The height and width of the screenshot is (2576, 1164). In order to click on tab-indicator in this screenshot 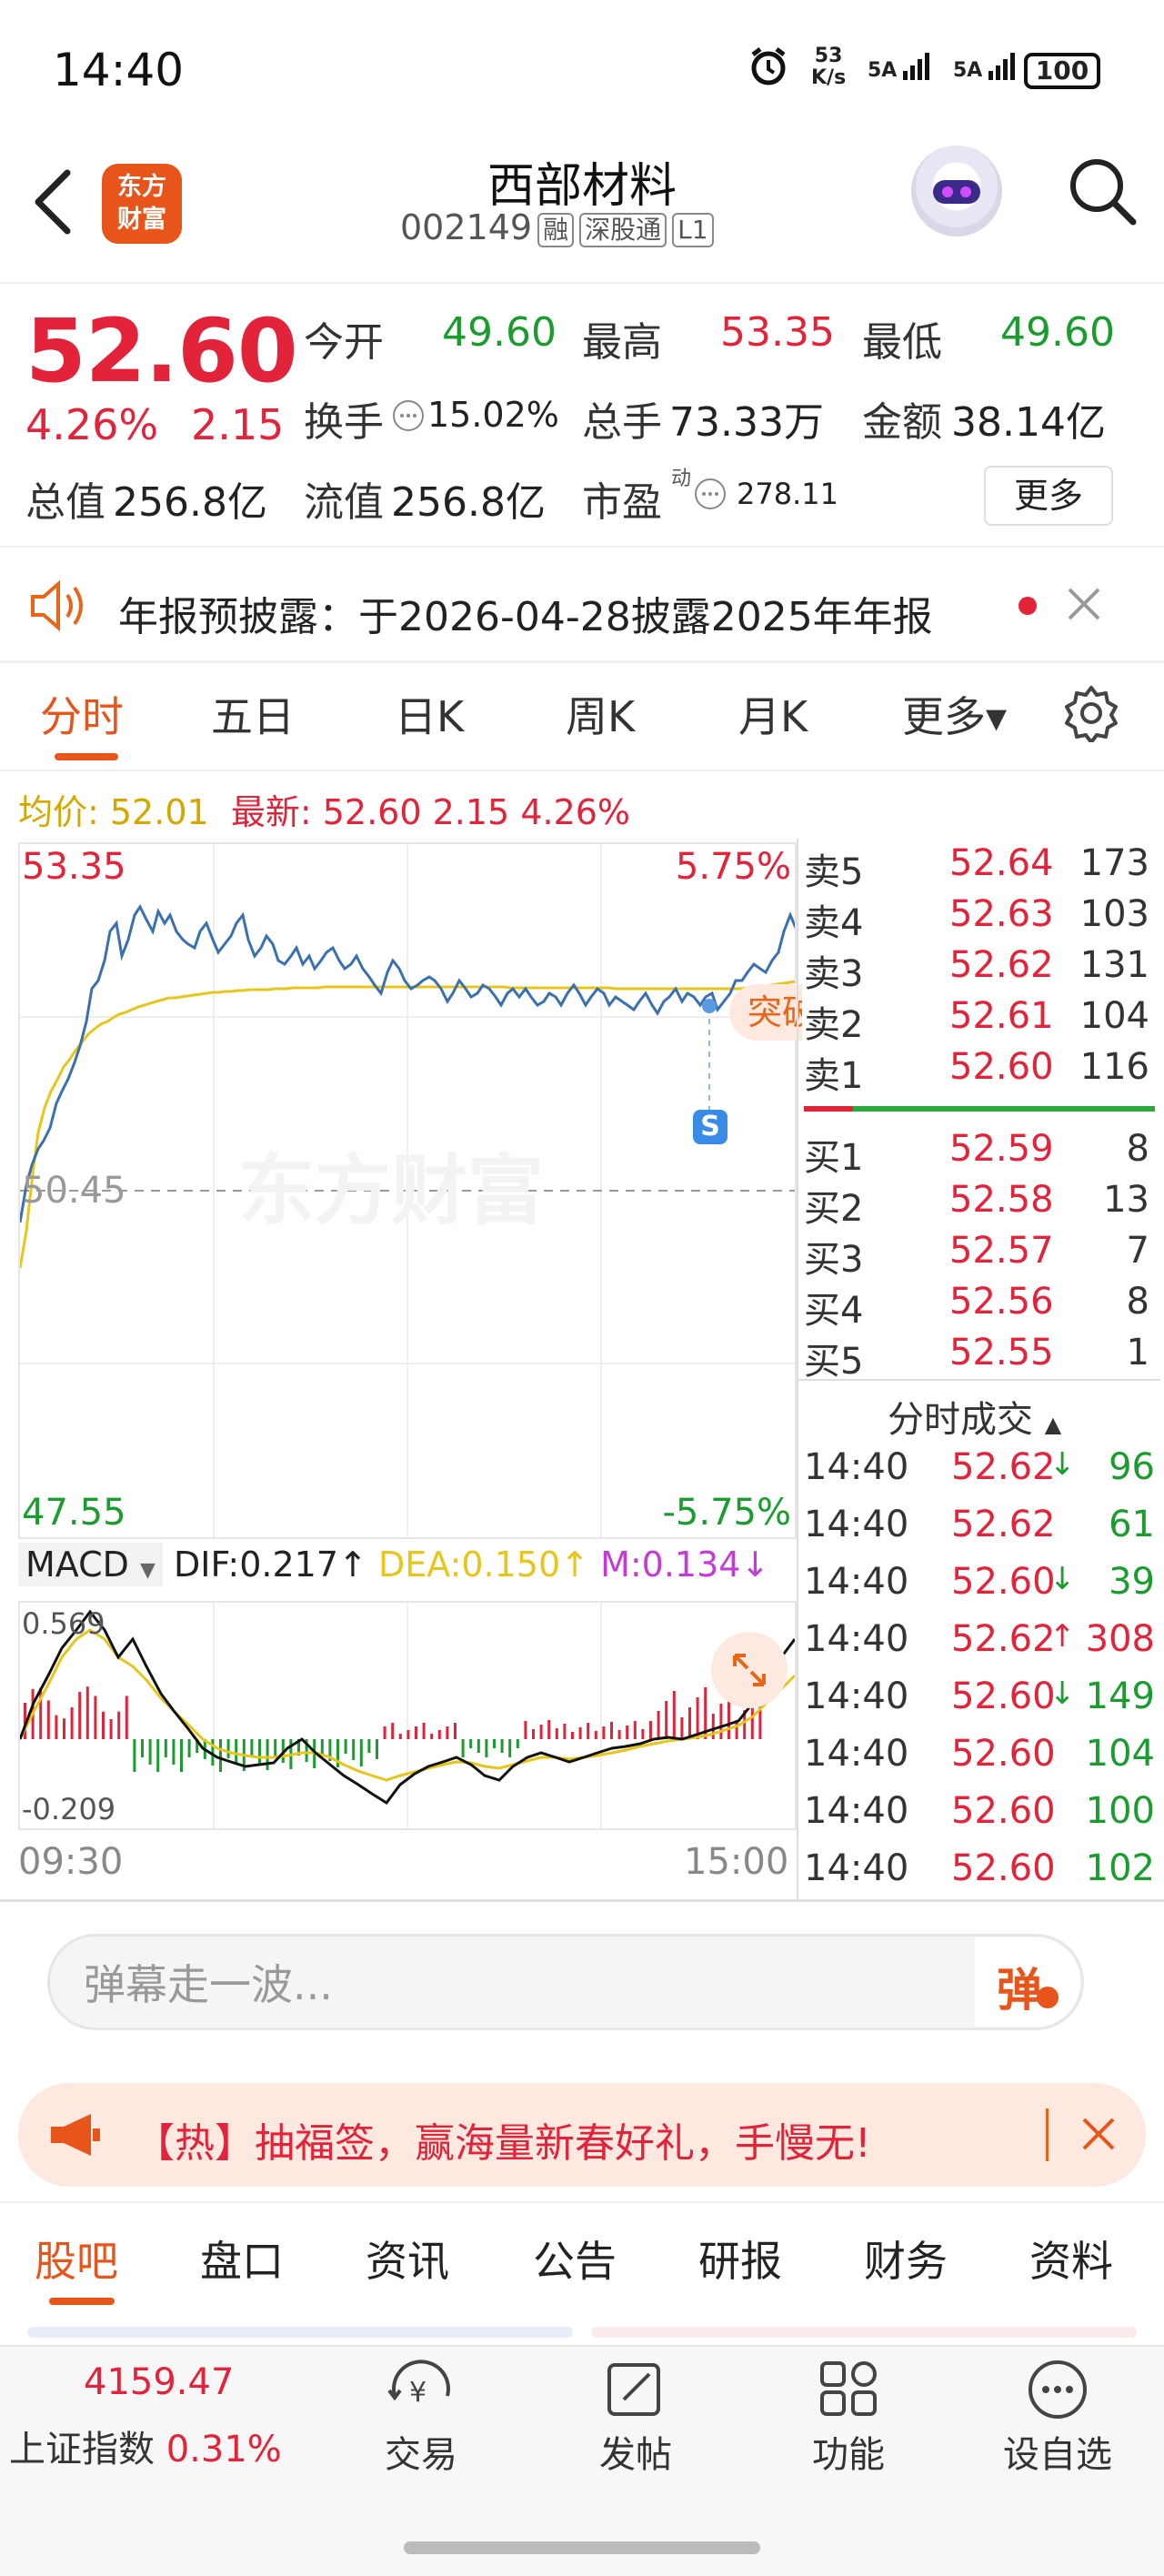, I will do `click(82, 2301)`.